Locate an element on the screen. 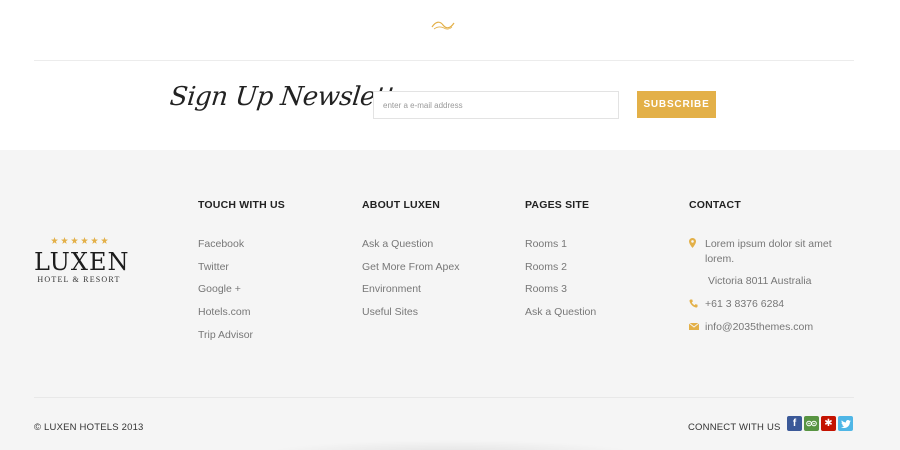 This screenshot has width=900, height=450. phone-icon is located at coordinates (697, 303).